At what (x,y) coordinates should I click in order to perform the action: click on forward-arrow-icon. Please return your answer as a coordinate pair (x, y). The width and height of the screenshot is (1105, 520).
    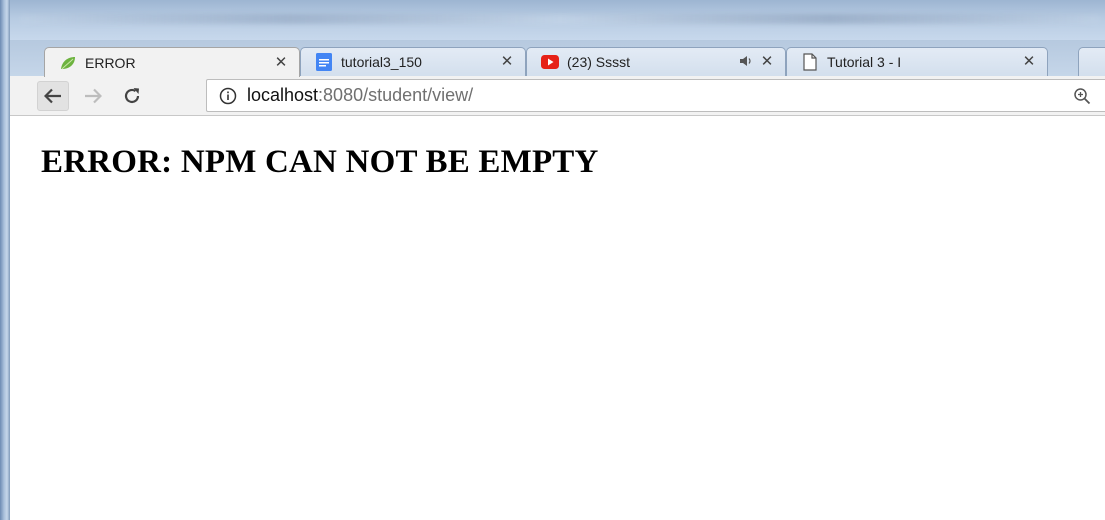
    Looking at the image, I should click on (93, 96).